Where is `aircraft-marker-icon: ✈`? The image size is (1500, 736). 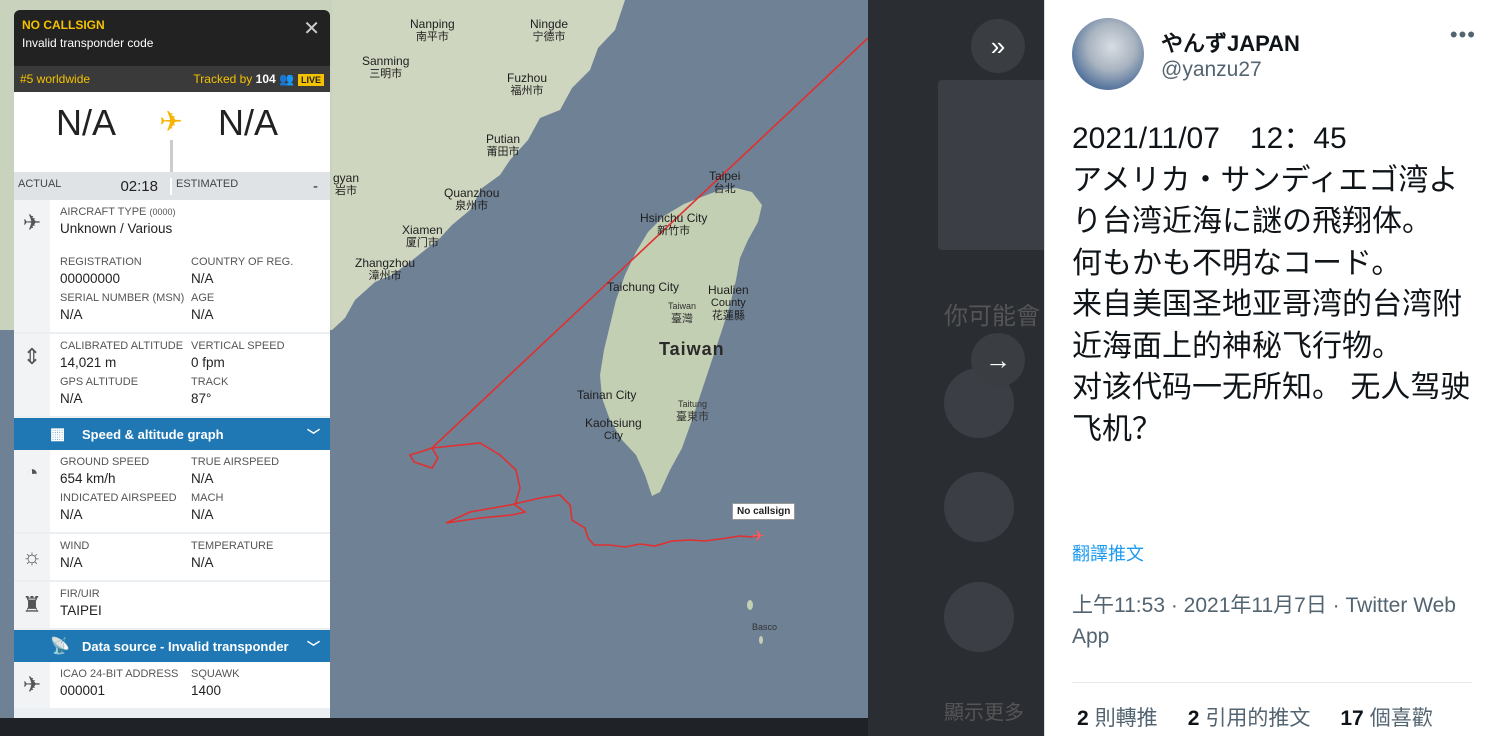
aircraft-marker-icon: ✈ is located at coordinates (758, 536).